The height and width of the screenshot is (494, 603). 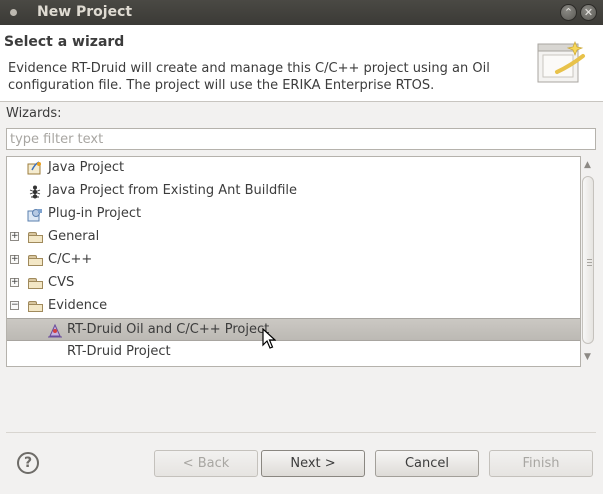 I want to click on close-button: ✕, so click(x=588, y=12).